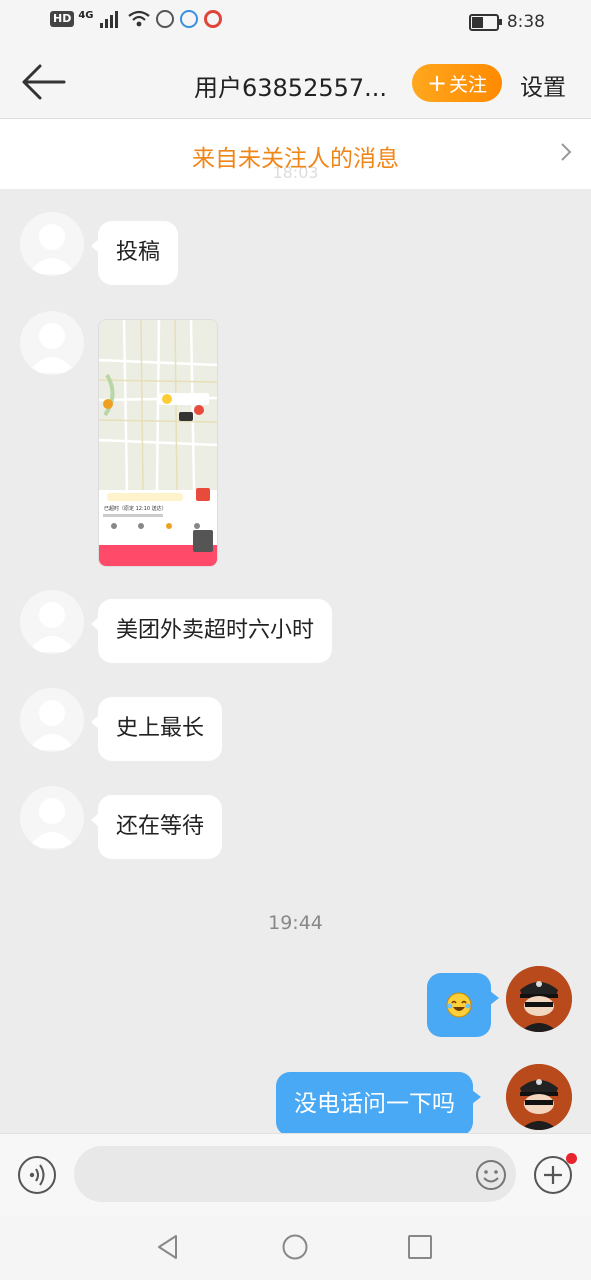  What do you see at coordinates (188, 19) in the screenshot?
I see `browser-icon` at bounding box center [188, 19].